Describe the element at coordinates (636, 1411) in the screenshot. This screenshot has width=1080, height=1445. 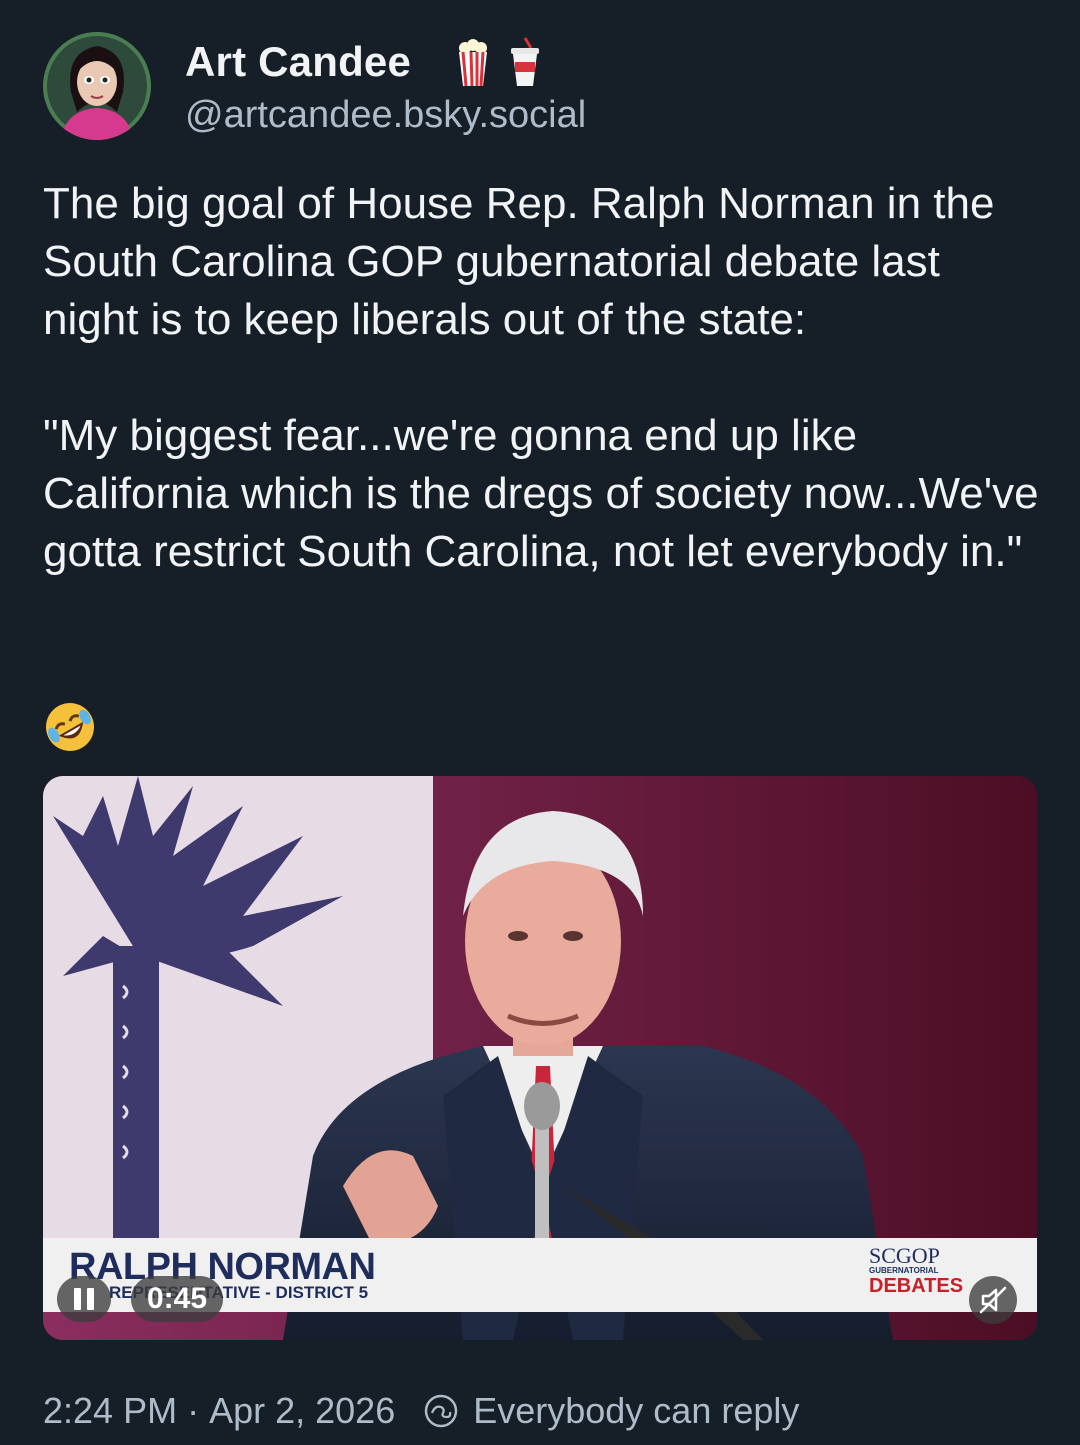
I see `reply-setting-text: Everybody can reply` at that location.